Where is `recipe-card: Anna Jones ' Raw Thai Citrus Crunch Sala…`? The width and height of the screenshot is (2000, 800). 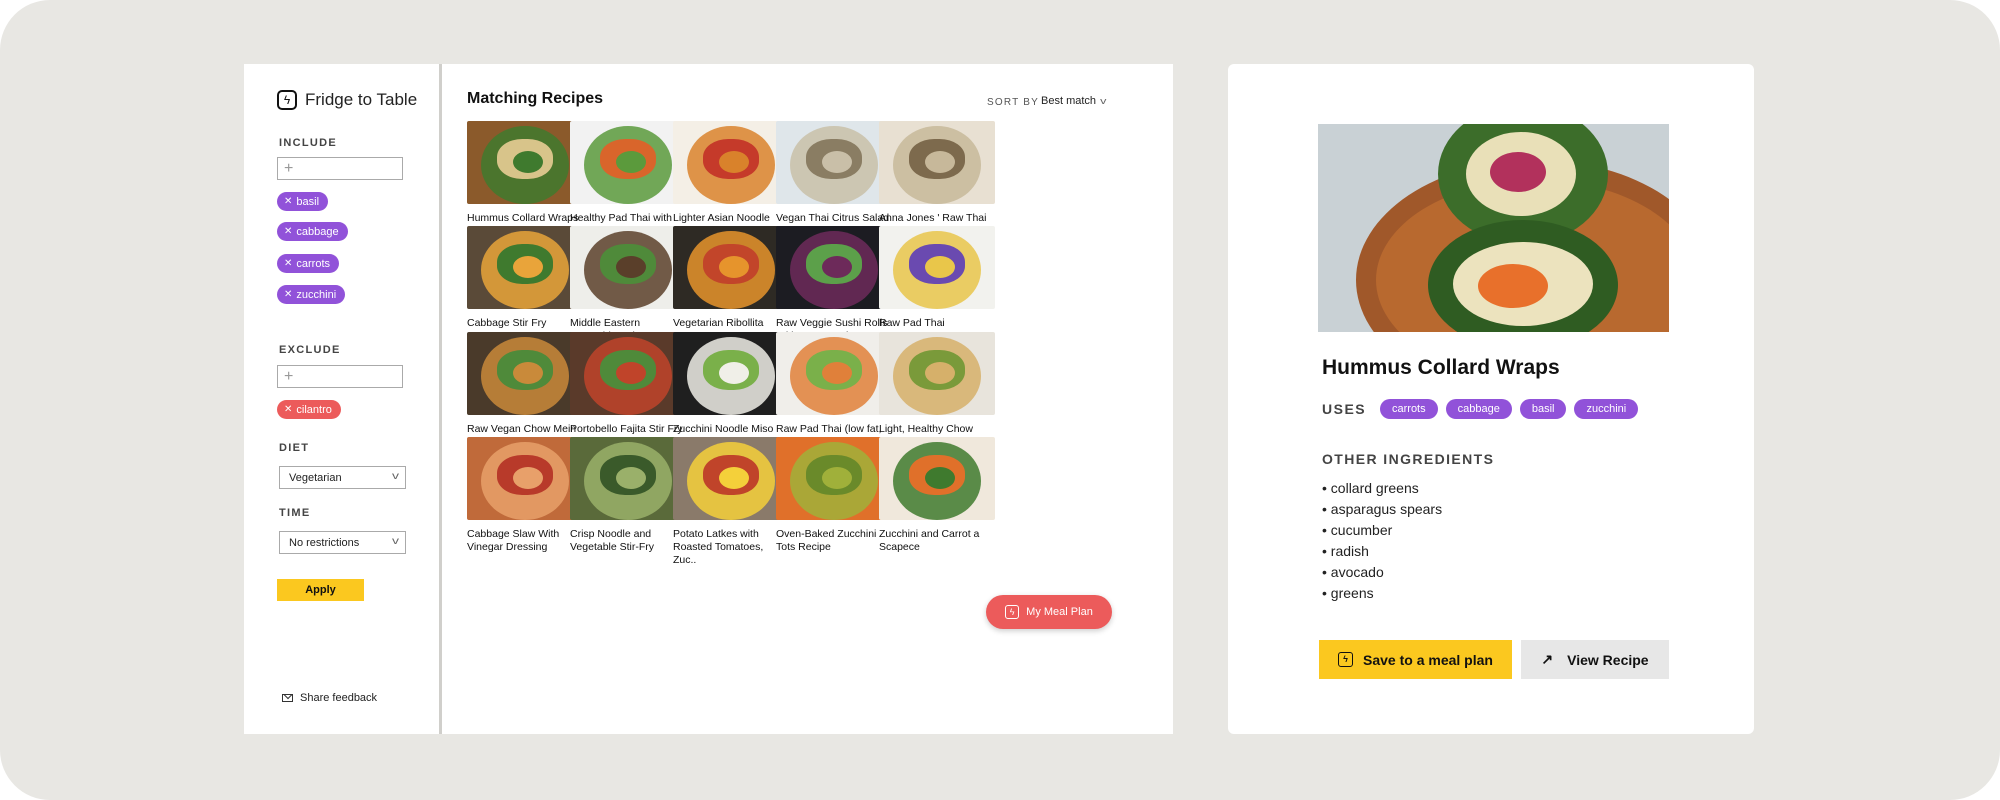
recipe-card: Anna Jones ' Raw Thai Citrus Crunch Sala… is located at coordinates (937, 179).